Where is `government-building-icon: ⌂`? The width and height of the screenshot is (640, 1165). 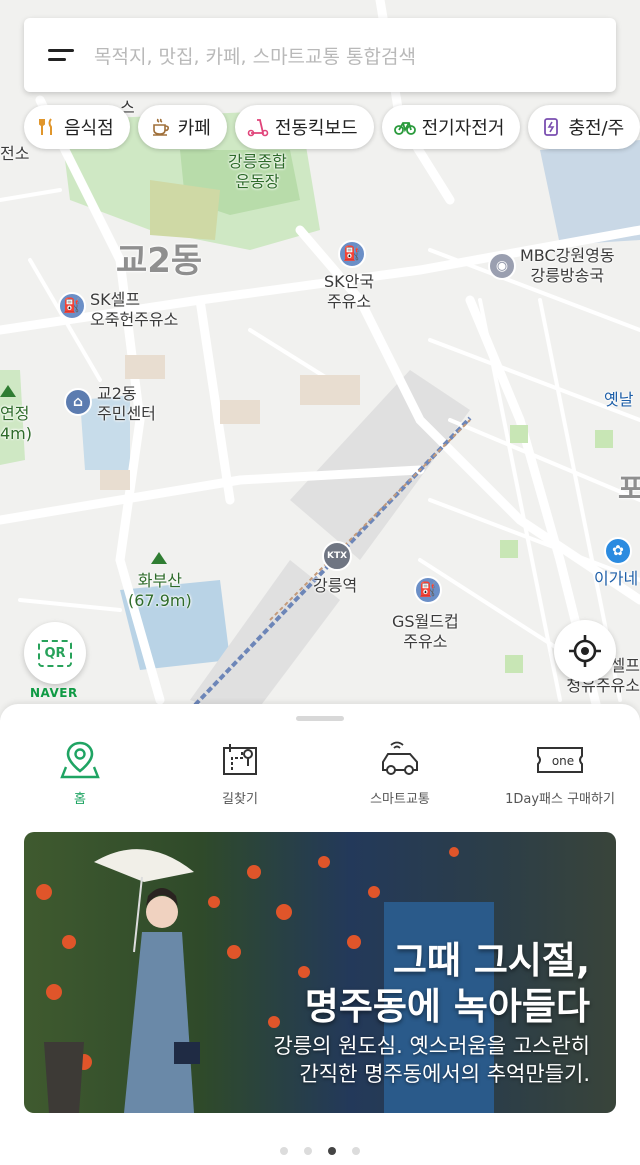 government-building-icon: ⌂ is located at coordinates (78, 402).